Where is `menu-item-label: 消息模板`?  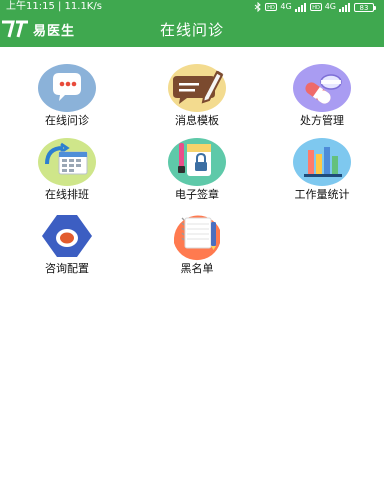 menu-item-label: 消息模板 is located at coordinates (197, 120).